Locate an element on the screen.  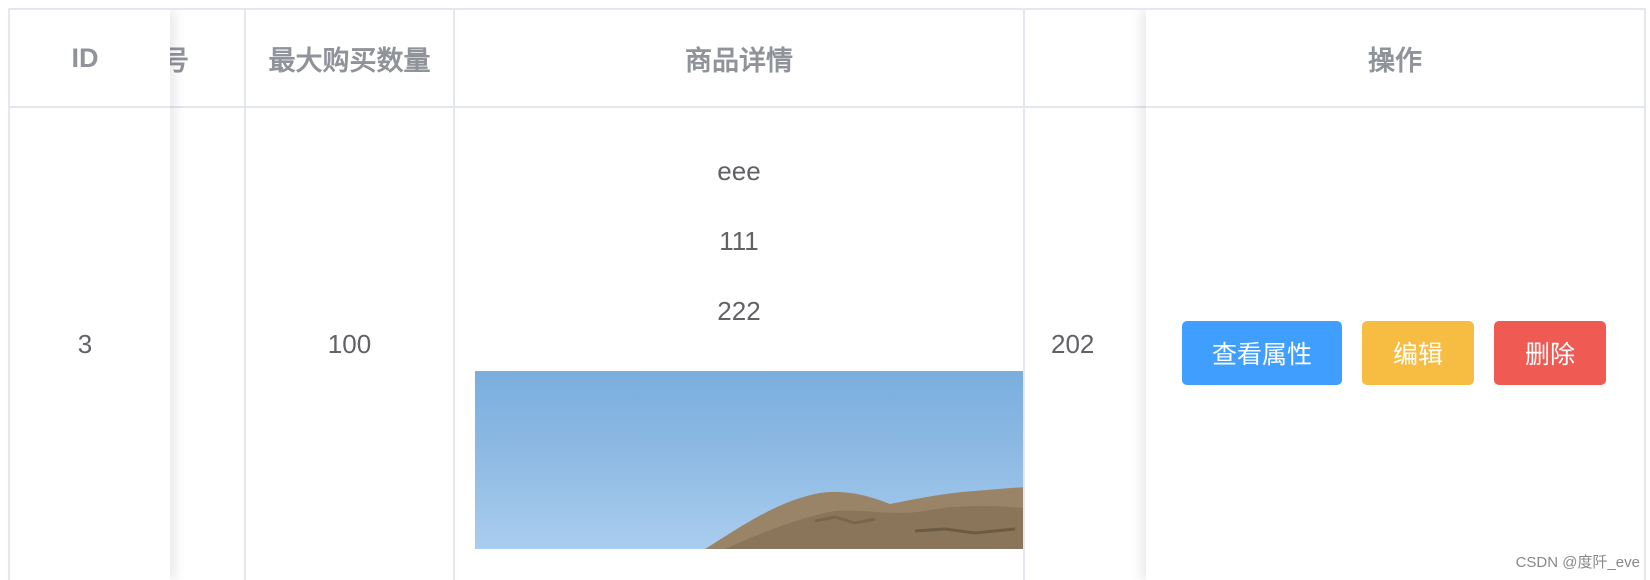
detail-line: eee is located at coordinates (739, 171).